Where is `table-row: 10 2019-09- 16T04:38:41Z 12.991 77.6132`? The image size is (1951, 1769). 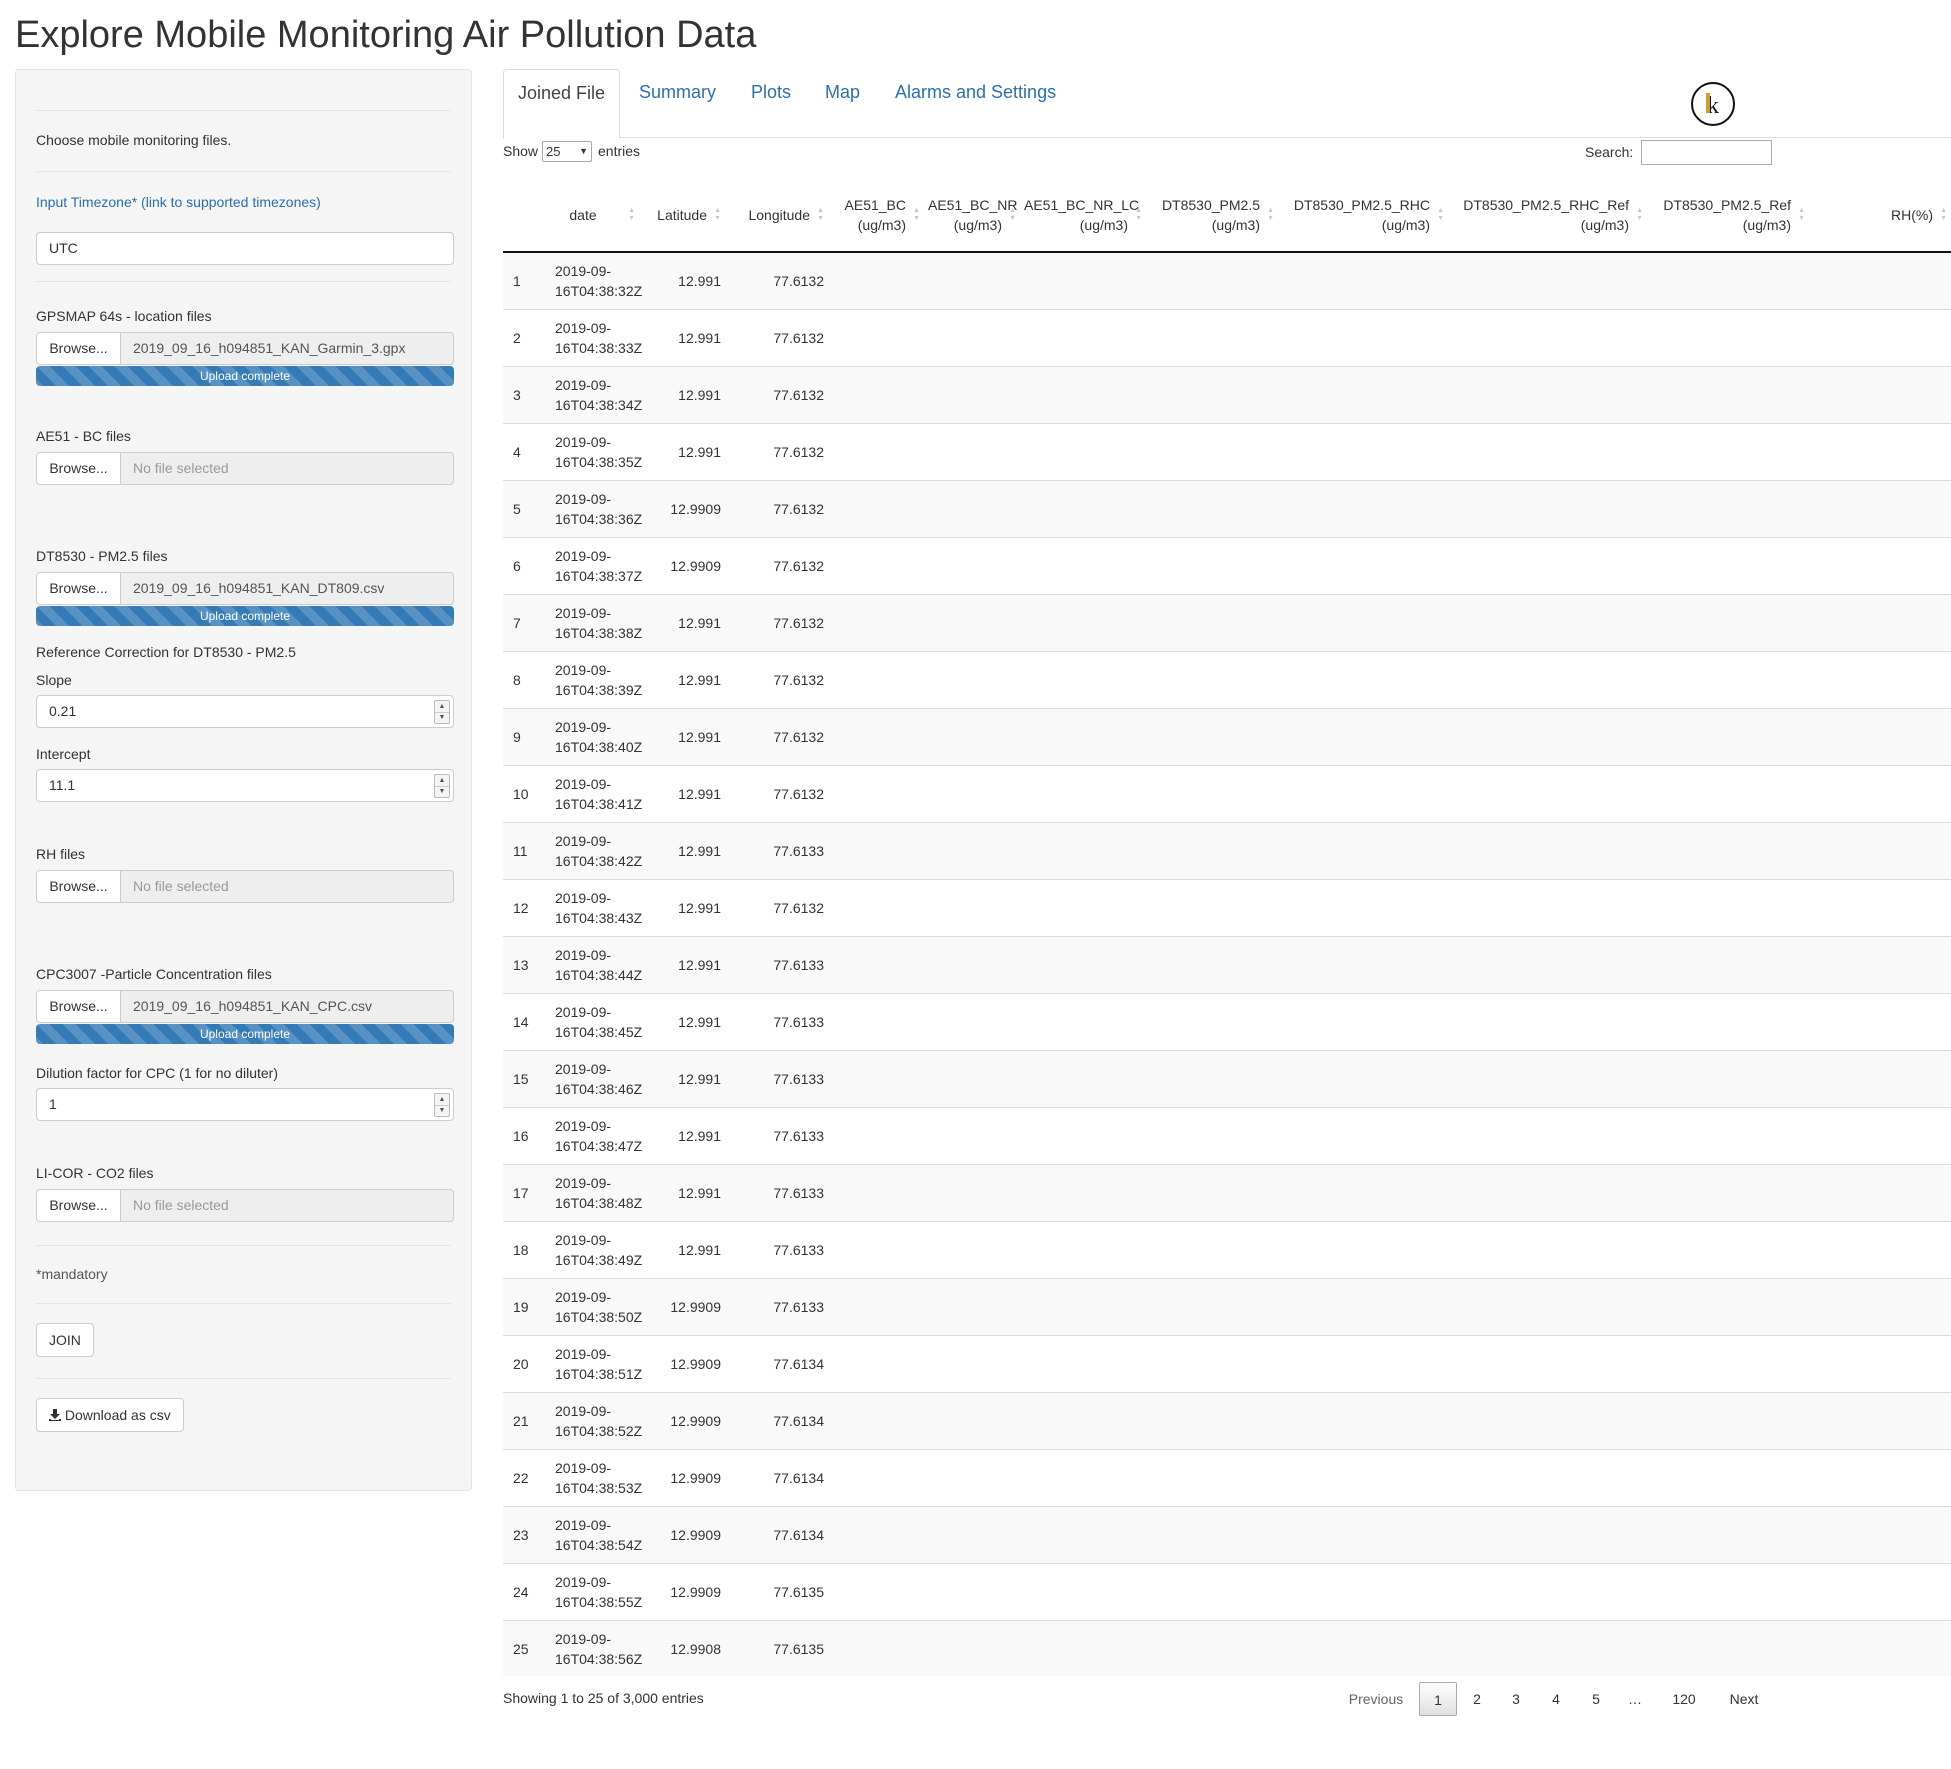
table-row: 10 2019-09- 16T04:38:41Z 12.991 77.6132 is located at coordinates (1227, 794).